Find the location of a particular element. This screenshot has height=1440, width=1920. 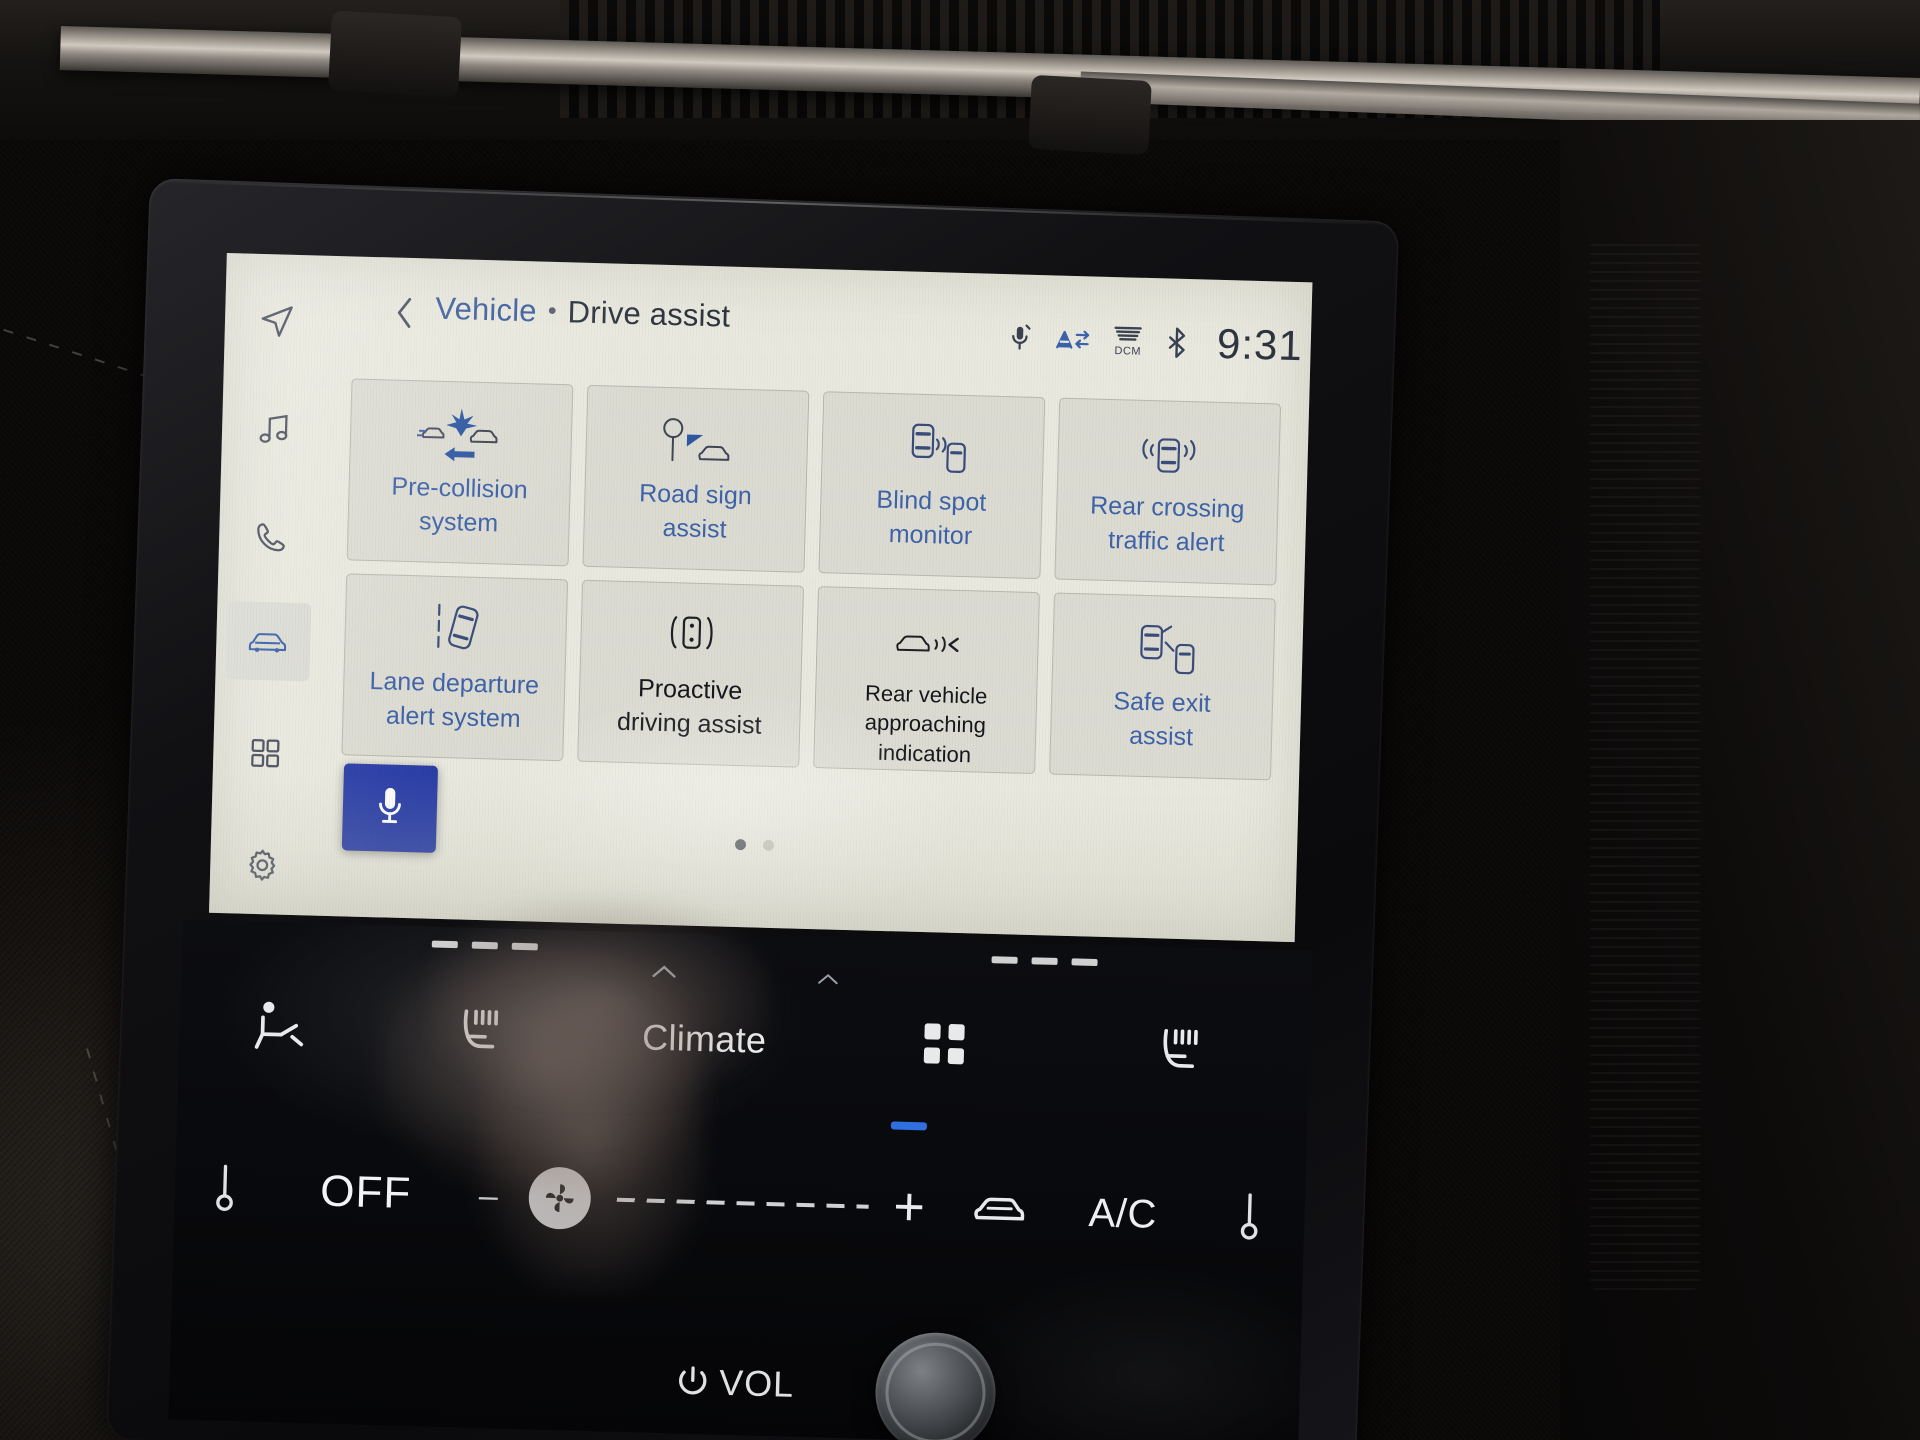

tile-safe-exit-assist: Safe exit assist is located at coordinates (1162, 686).